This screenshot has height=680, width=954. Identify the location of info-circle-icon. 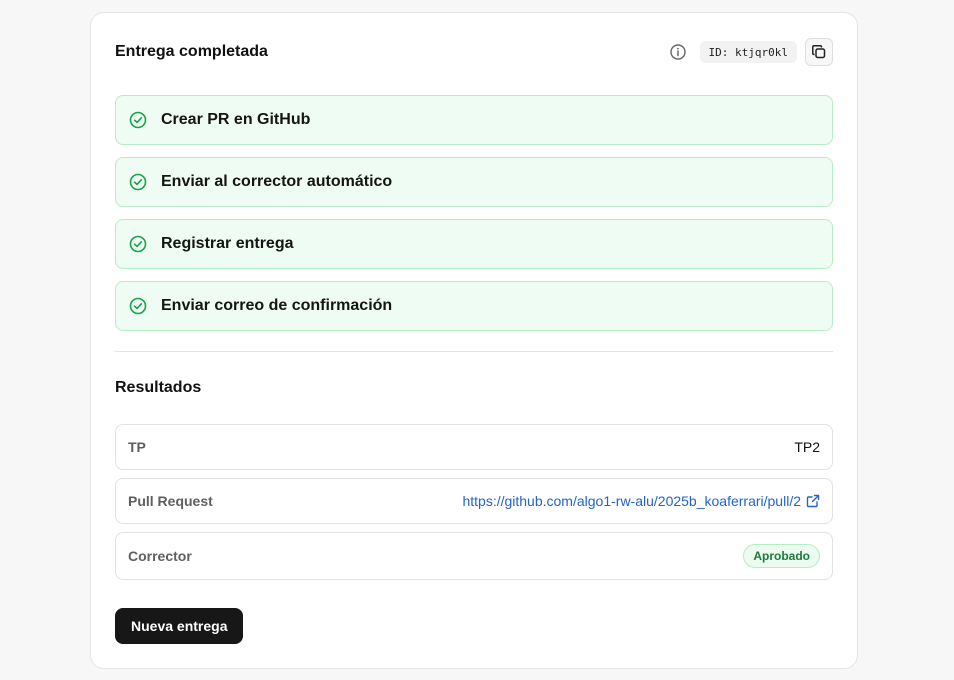
(678, 52).